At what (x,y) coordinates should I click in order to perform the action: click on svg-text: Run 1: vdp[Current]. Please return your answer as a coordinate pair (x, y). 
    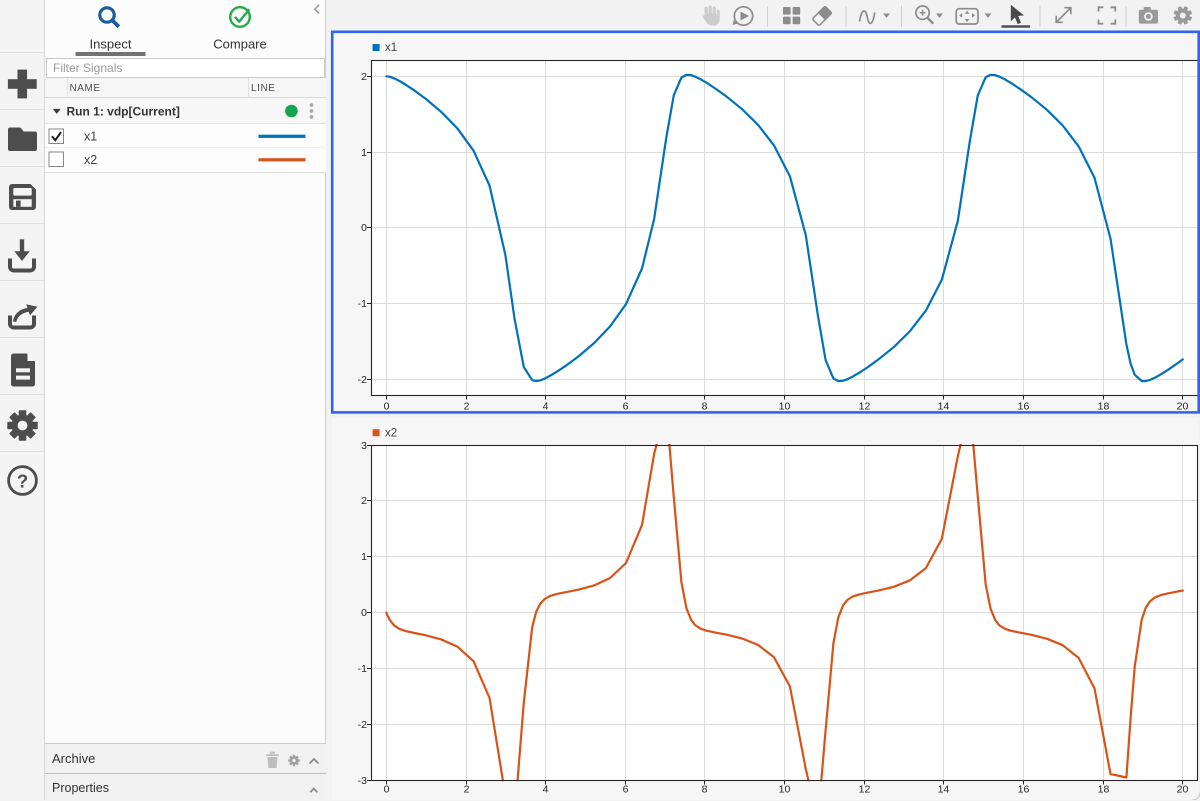
    Looking at the image, I should click on (123, 112).